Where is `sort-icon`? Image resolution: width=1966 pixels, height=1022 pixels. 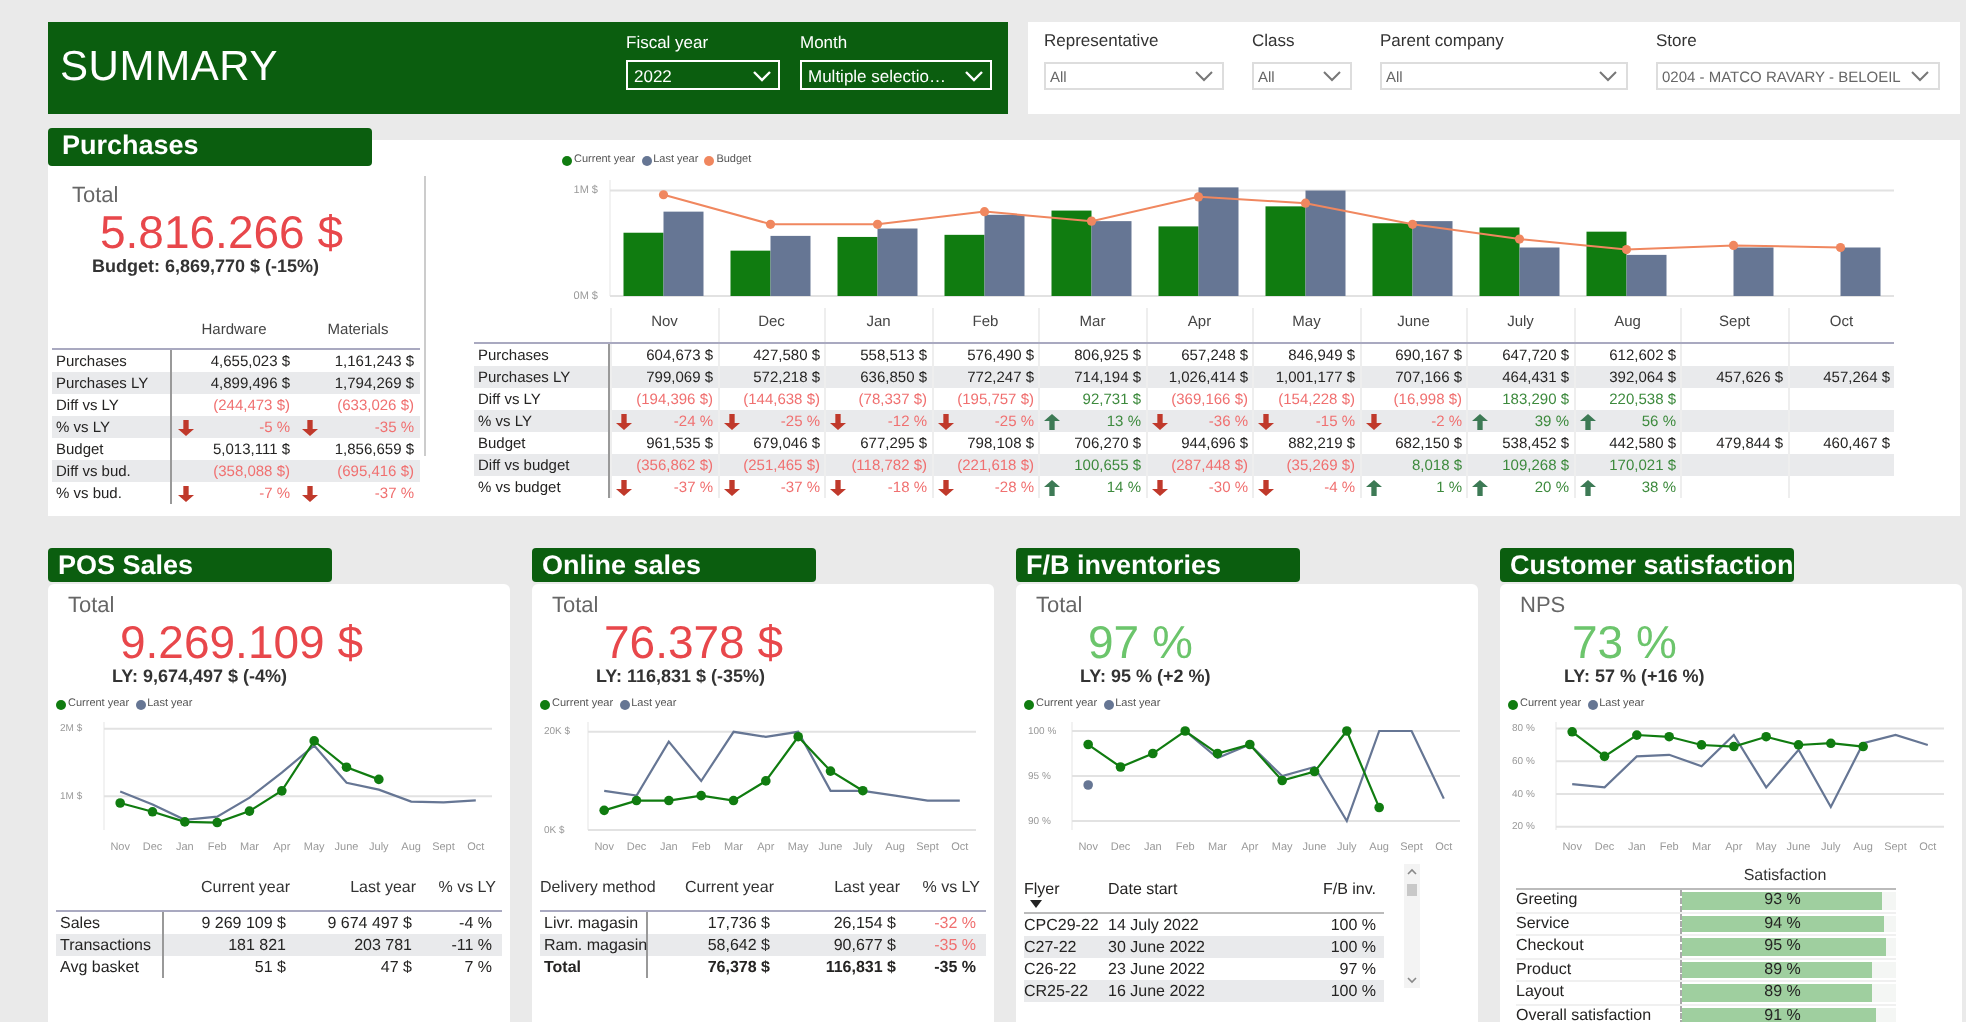
sort-icon is located at coordinates (1036, 904).